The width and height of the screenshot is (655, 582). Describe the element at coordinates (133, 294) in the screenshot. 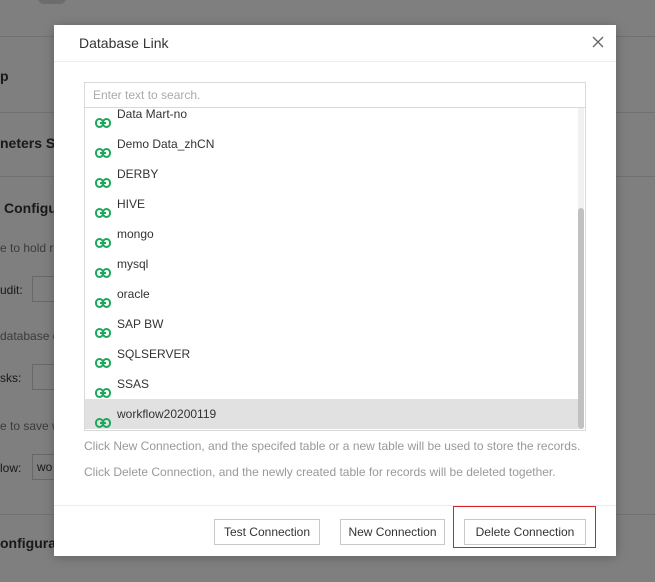

I see `list-item-label: oracle` at that location.